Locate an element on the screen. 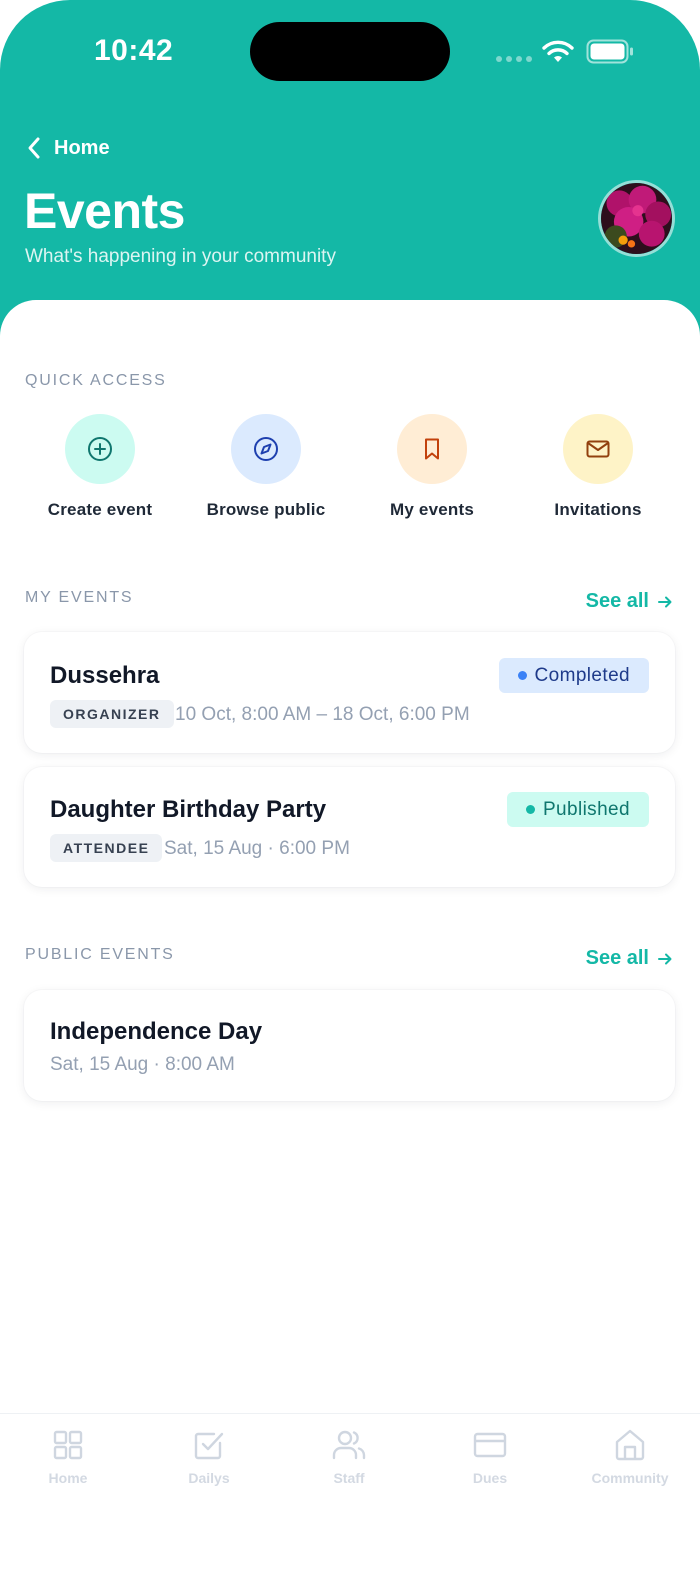 The width and height of the screenshot is (700, 1571). event-datetime: Sat, 15 Aug · 6:00 PM is located at coordinates (257, 848).